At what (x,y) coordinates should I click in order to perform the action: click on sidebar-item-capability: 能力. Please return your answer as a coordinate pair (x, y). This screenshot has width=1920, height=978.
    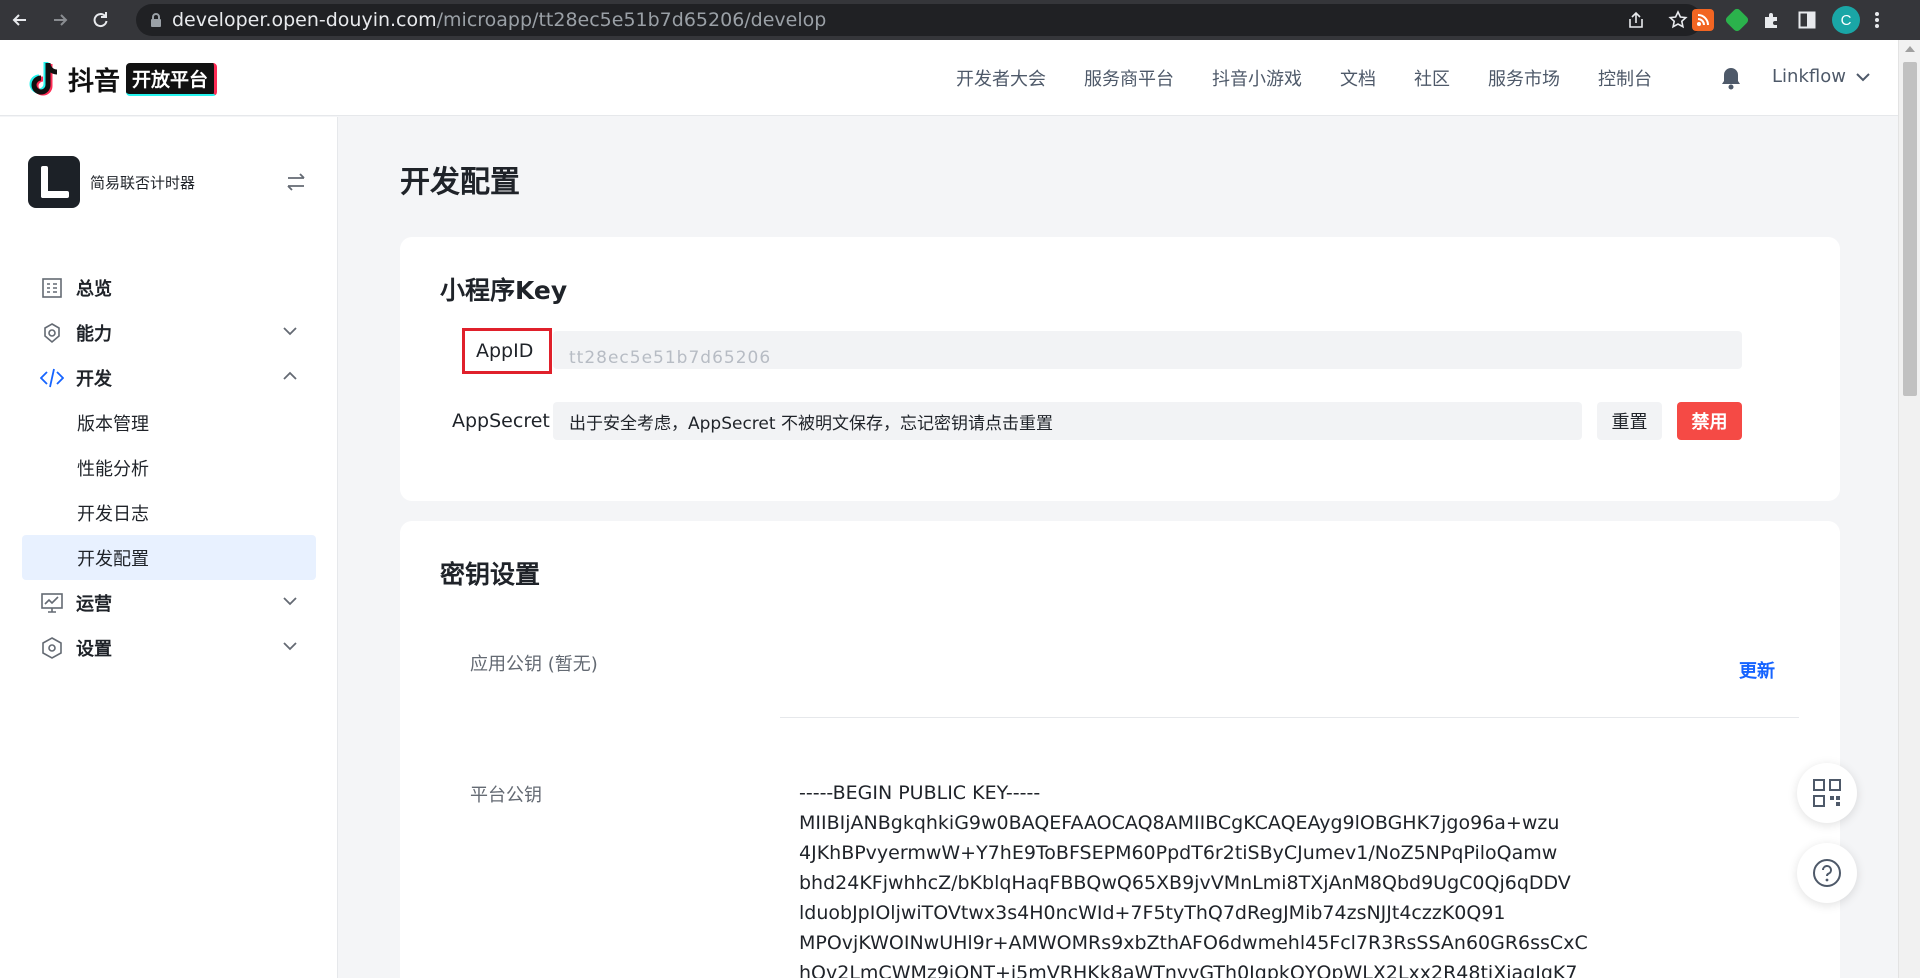
    Looking at the image, I should click on (169, 332).